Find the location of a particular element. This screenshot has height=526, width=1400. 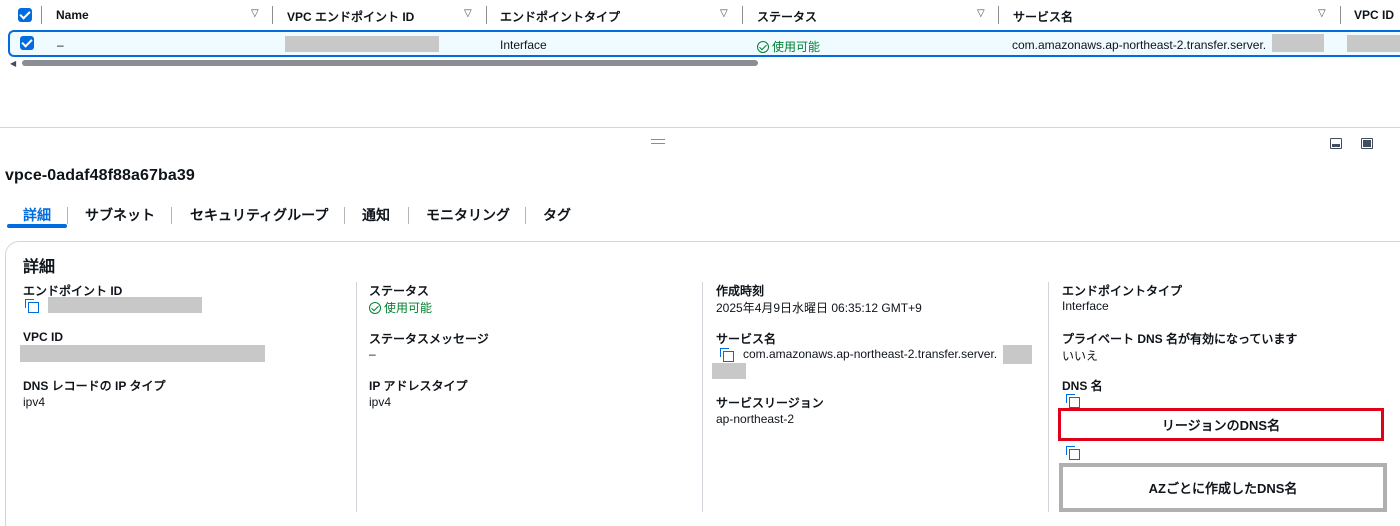

status-message-label: ステータスメッセージ is located at coordinates (429, 339).